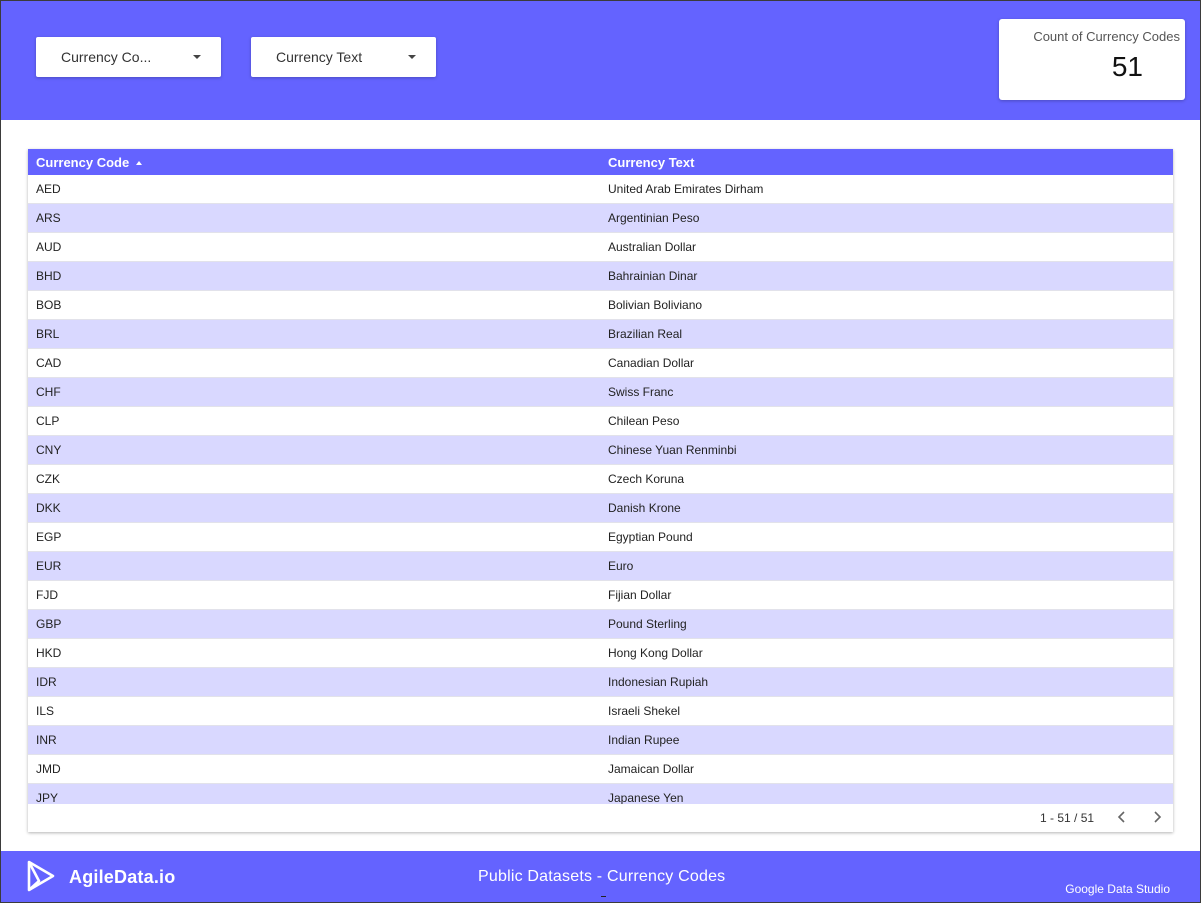 The image size is (1201, 903). I want to click on cell-currency-code: ILS, so click(45, 711).